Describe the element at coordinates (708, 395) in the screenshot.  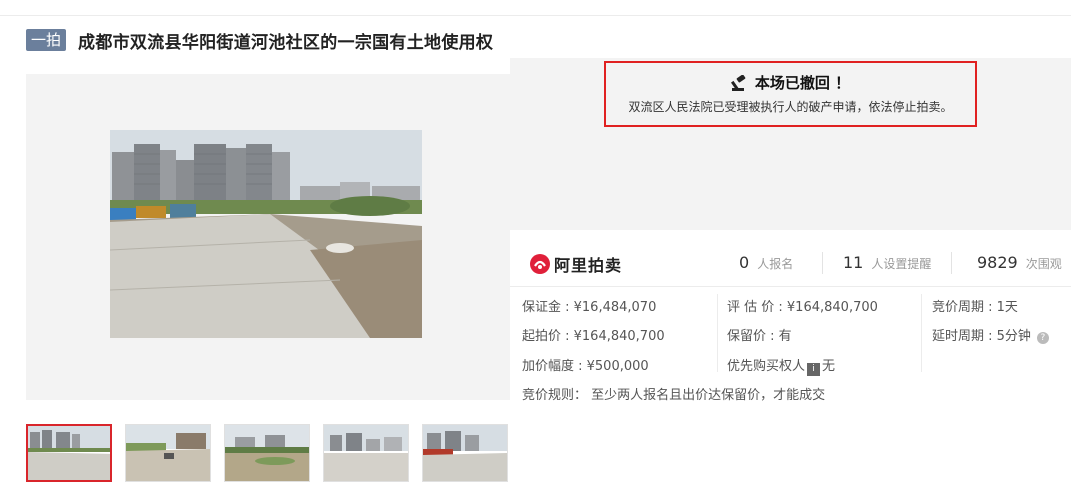
I see `bid-rule-text: 至少两人报名且出价达保留价，才能成交` at that location.